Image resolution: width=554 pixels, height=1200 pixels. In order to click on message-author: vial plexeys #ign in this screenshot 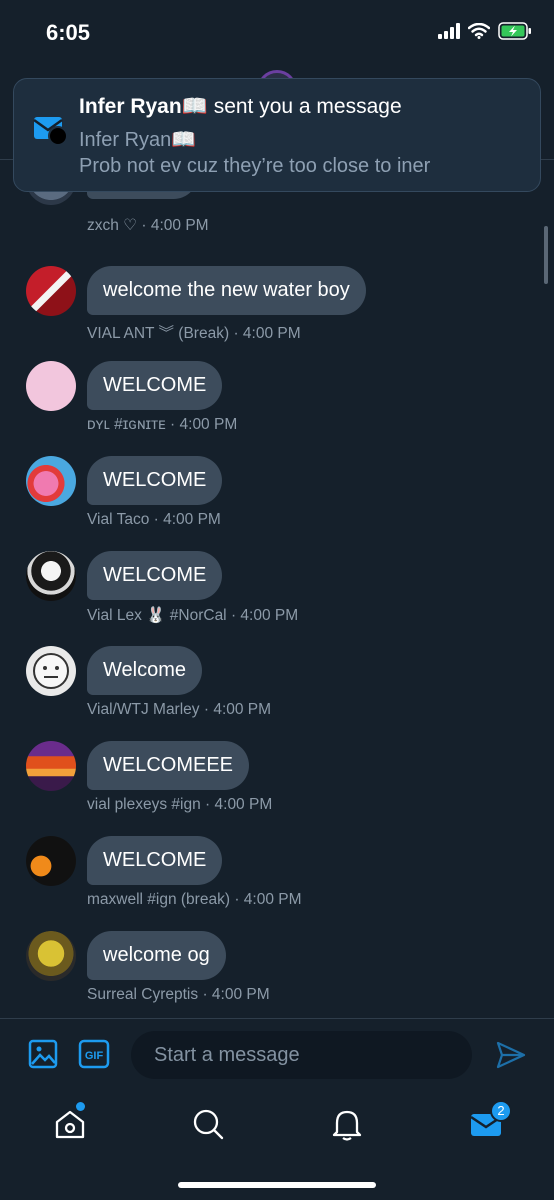, I will do `click(144, 804)`.